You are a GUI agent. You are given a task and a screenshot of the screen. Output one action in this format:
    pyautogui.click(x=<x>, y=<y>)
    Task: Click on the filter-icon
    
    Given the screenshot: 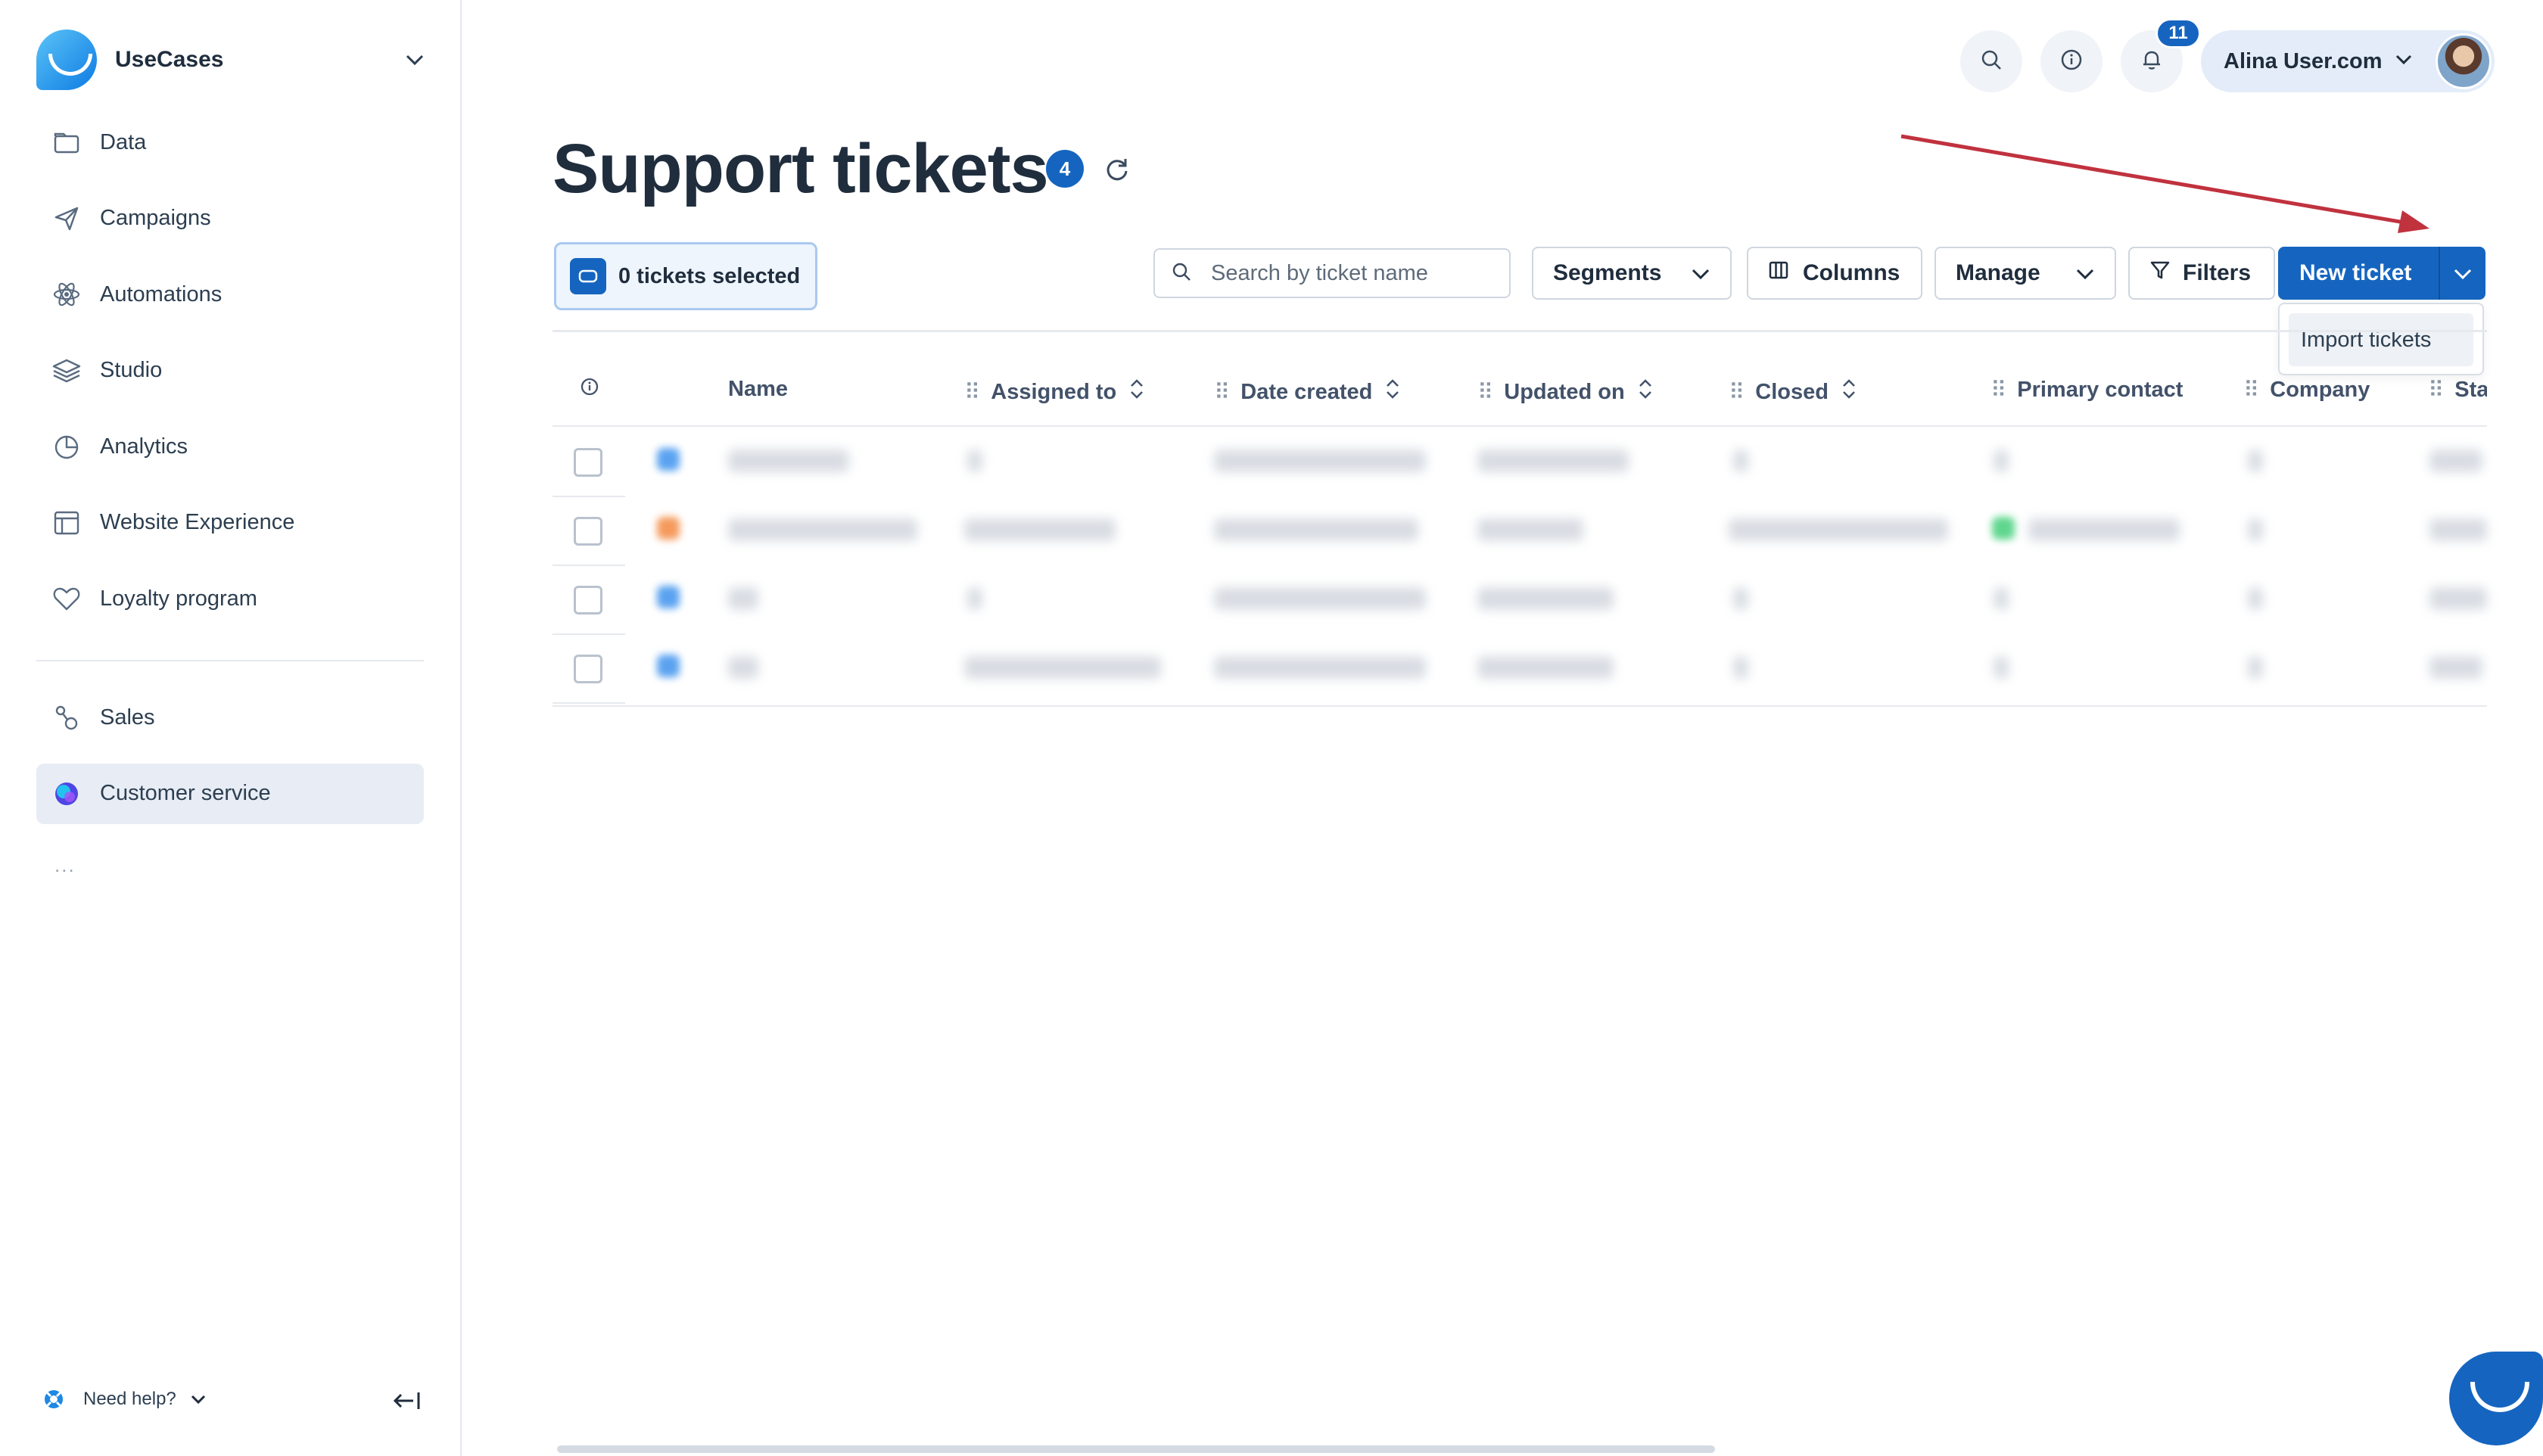 What is the action you would take?
    pyautogui.click(x=2160, y=273)
    